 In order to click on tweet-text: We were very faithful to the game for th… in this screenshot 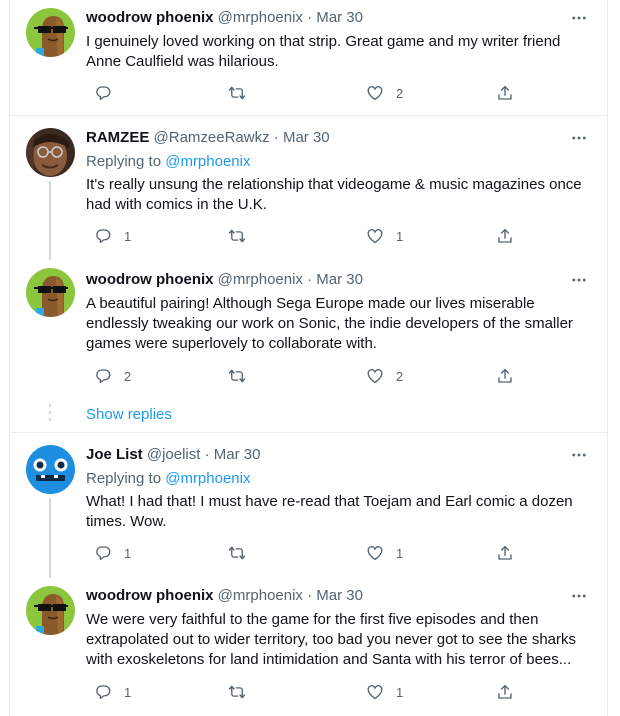, I will do `click(331, 639)`.